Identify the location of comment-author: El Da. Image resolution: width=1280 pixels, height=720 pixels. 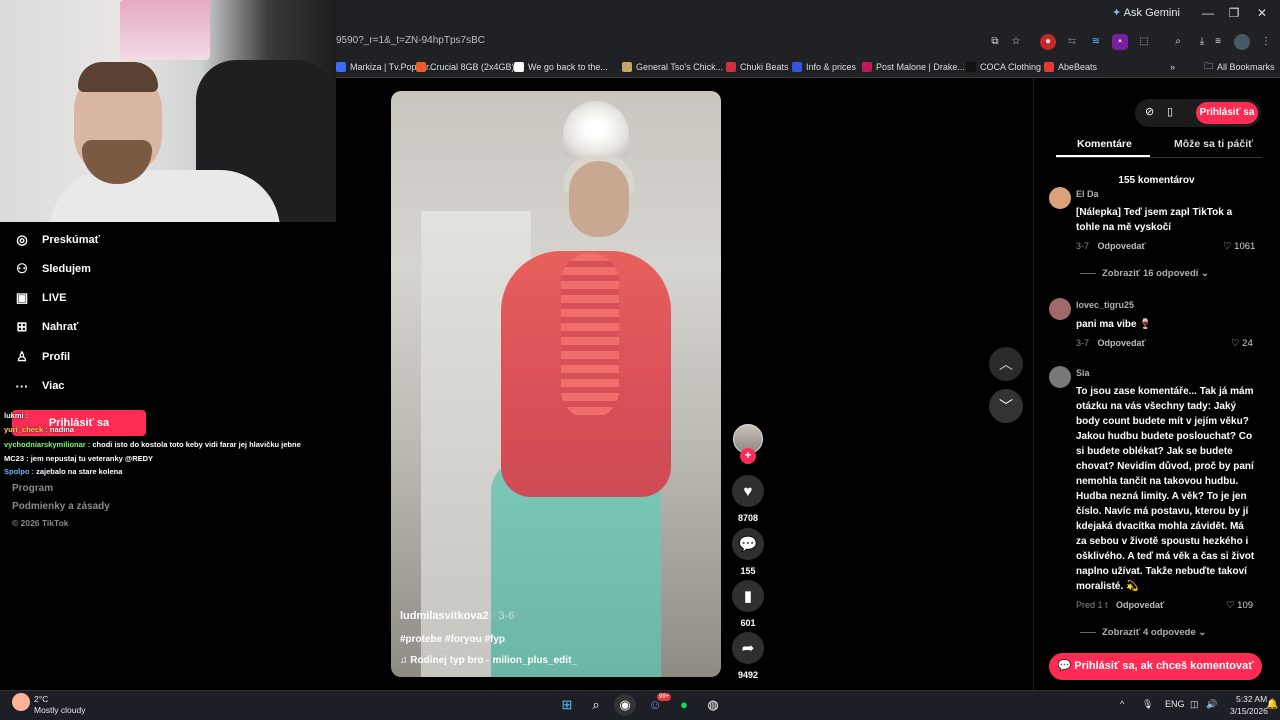
(1087, 194).